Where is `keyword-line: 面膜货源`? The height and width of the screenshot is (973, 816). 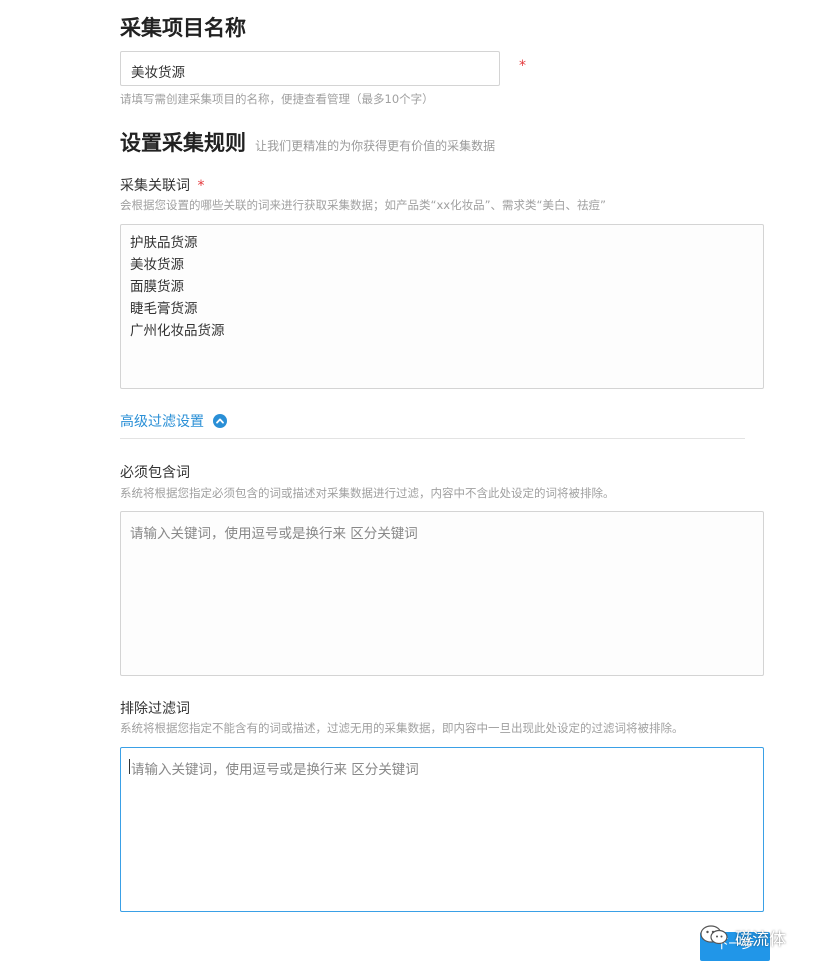 keyword-line: 面膜货源 is located at coordinates (157, 287).